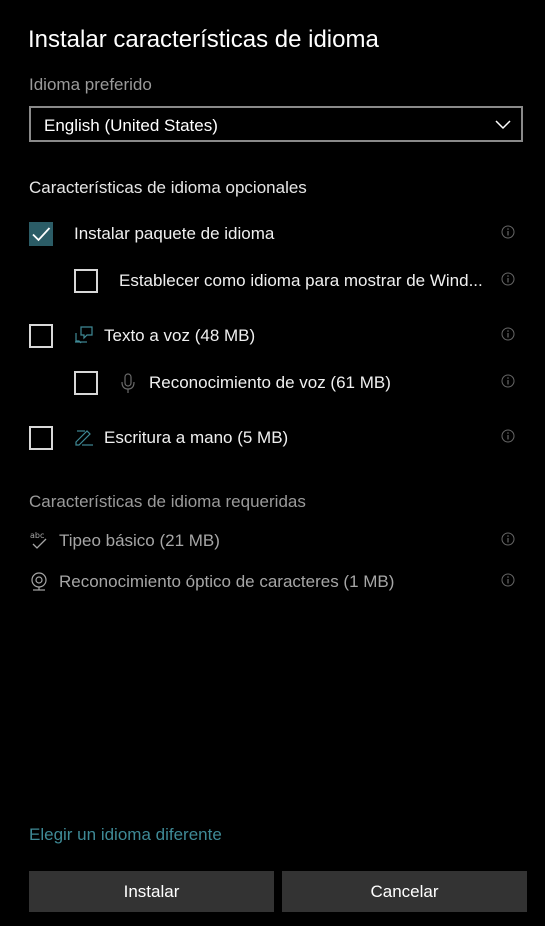 Image resolution: width=545 pixels, height=926 pixels. I want to click on preferred-language-label: Idioma preferido, so click(90, 84).